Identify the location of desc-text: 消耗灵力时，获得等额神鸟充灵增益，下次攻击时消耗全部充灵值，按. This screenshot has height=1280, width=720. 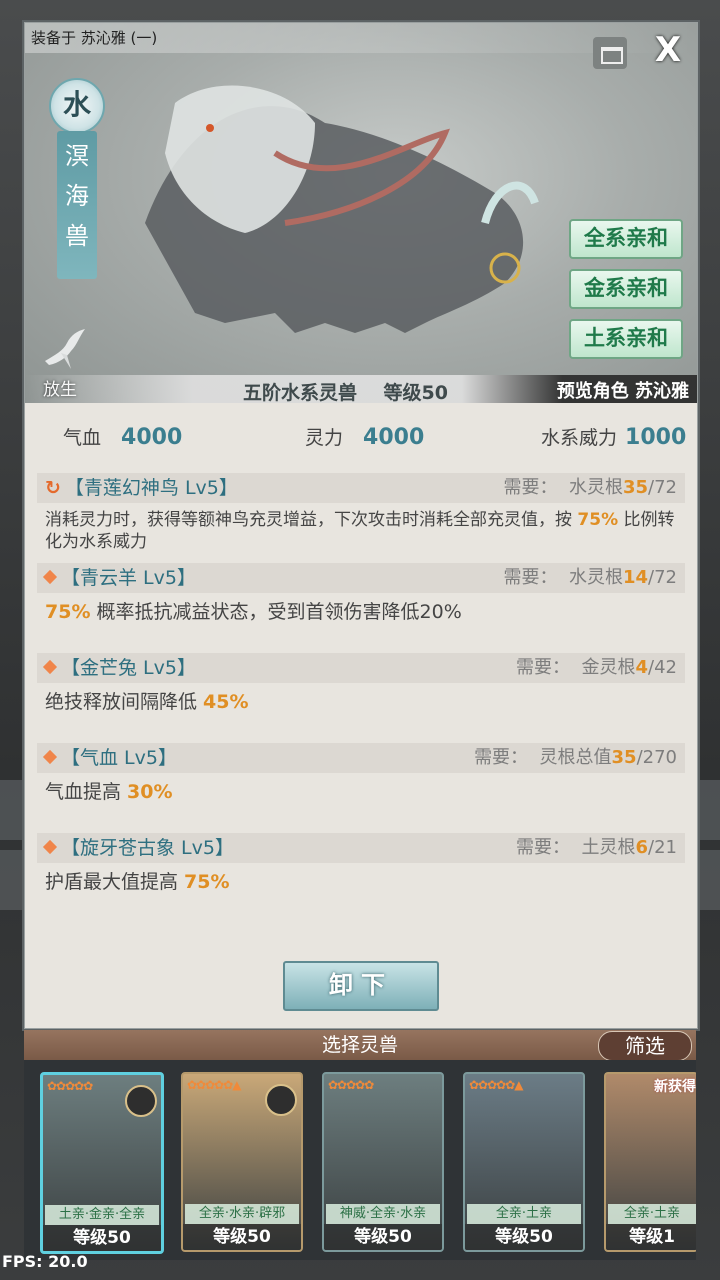
(311, 520).